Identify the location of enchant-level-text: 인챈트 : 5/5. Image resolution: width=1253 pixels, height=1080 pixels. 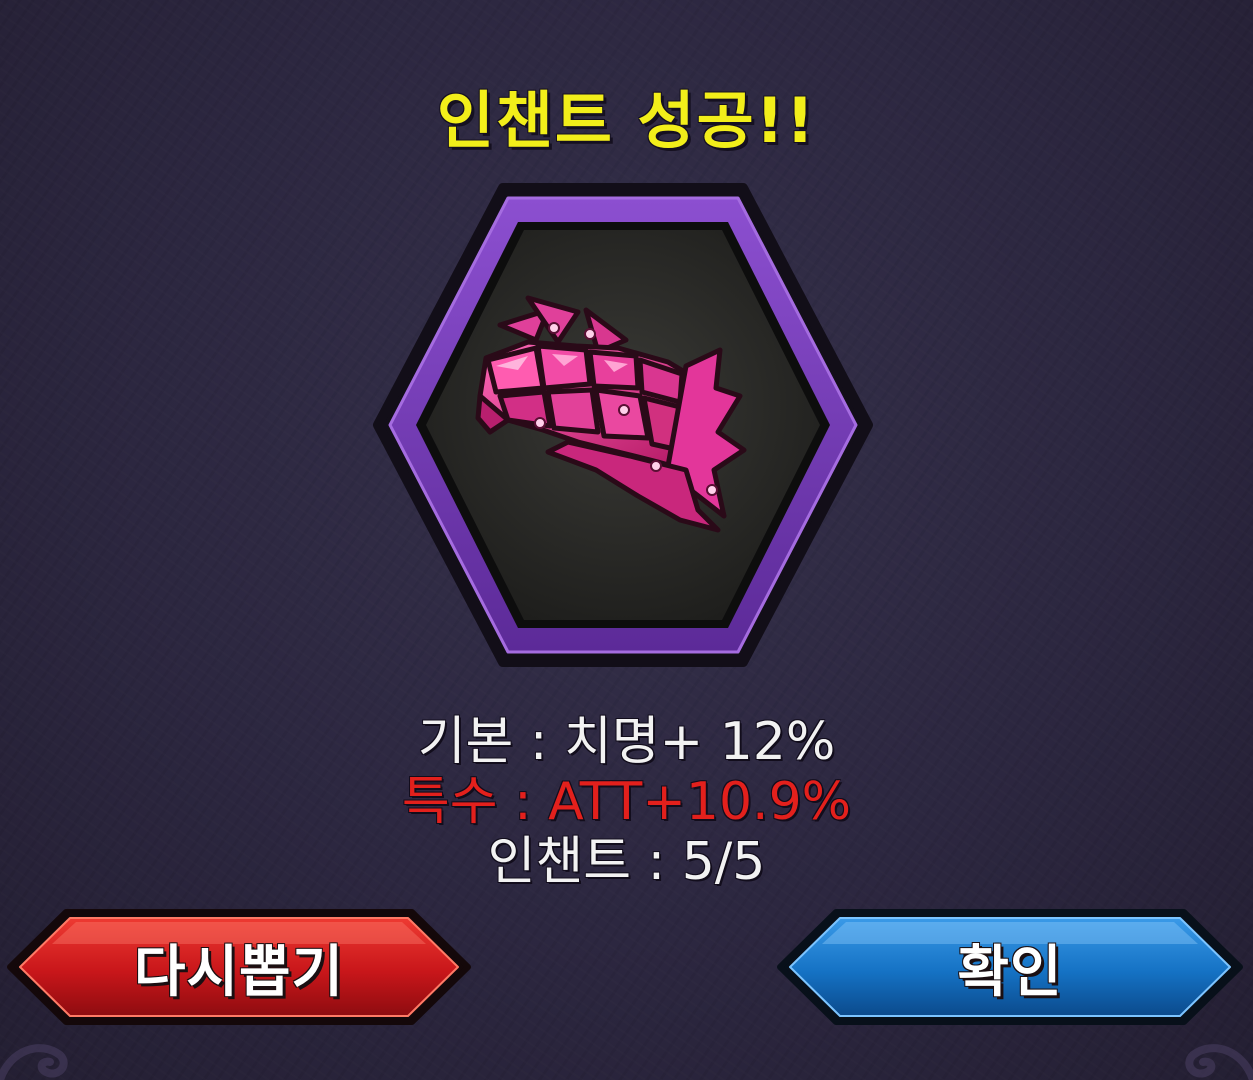
(626, 862).